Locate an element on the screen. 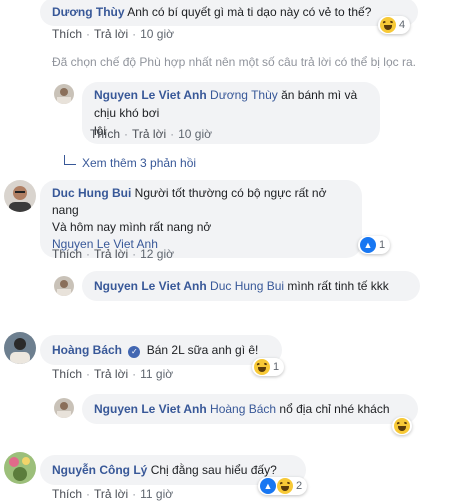 Image resolution: width=464 pixels, height=504 pixels. reply-mention: Dương Thùy is located at coordinates (244, 95).